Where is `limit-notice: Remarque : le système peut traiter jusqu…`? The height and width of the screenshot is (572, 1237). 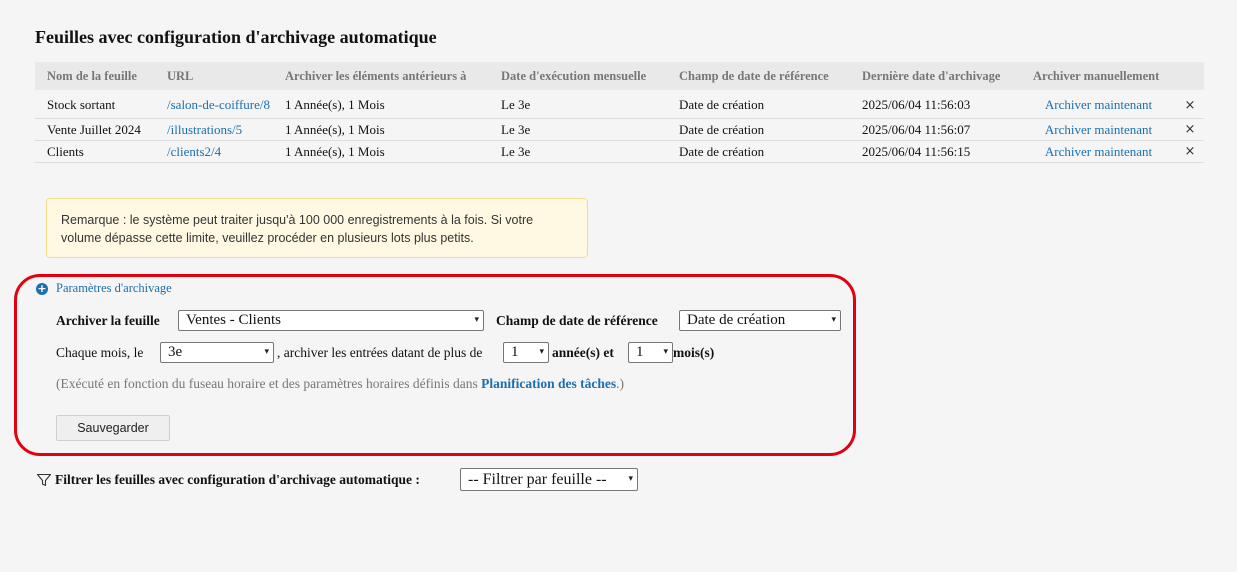
limit-notice: Remarque : le système peut traiter jusqu… is located at coordinates (317, 228).